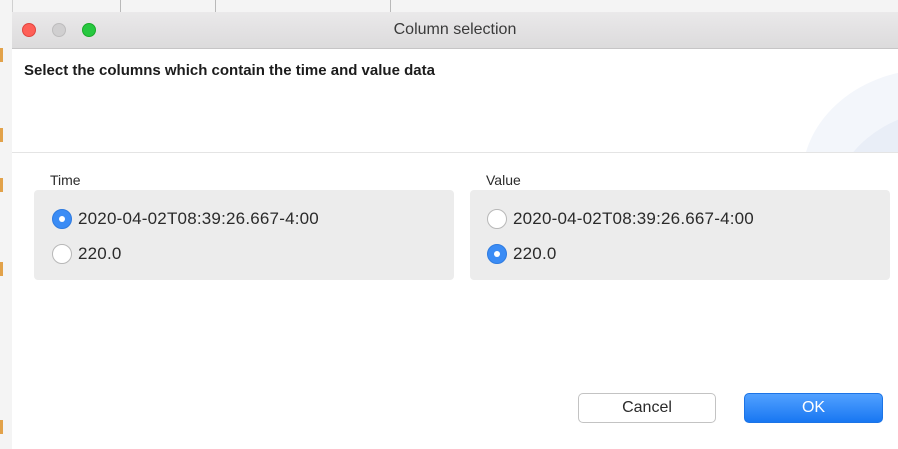 The image size is (898, 449). Describe the element at coordinates (680, 235) in the screenshot. I see `value-group-box: 2020-04-02T08:39:26.667-4:00 220.0` at that location.